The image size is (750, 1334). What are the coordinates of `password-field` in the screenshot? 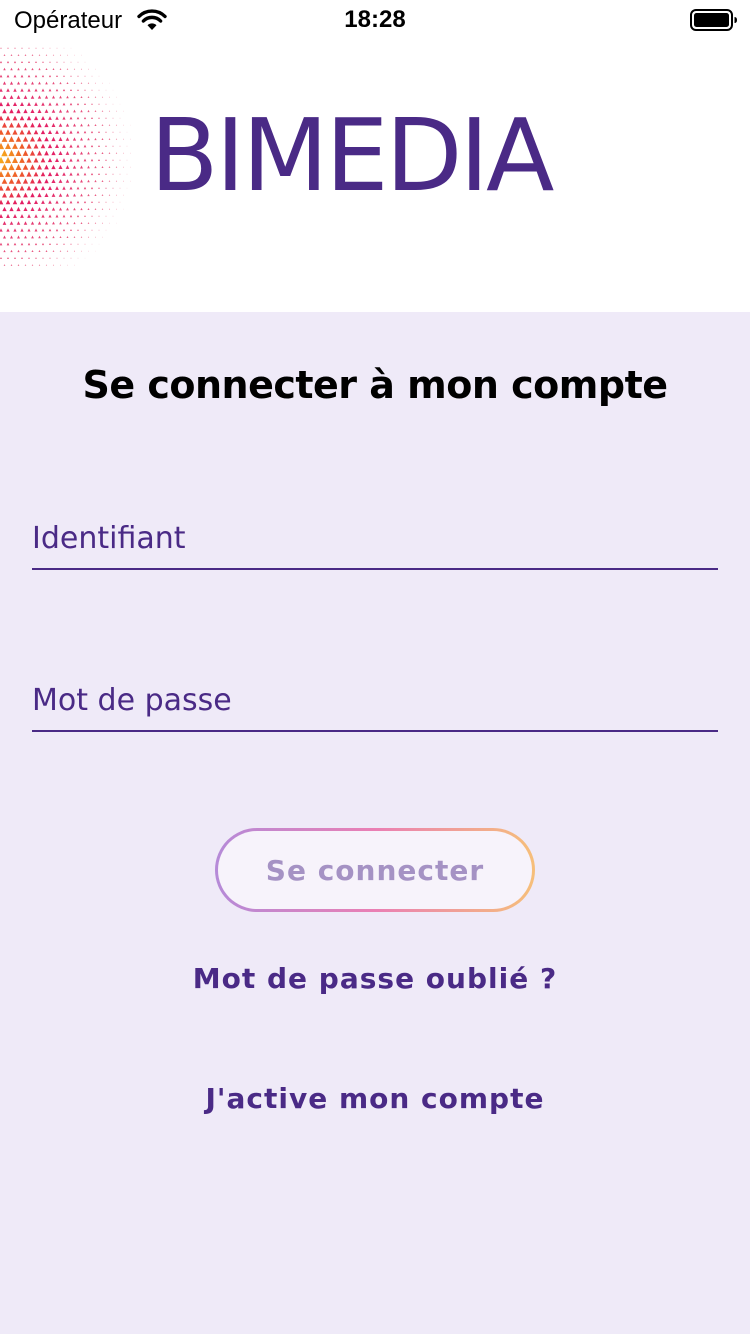 It's located at (375, 701).